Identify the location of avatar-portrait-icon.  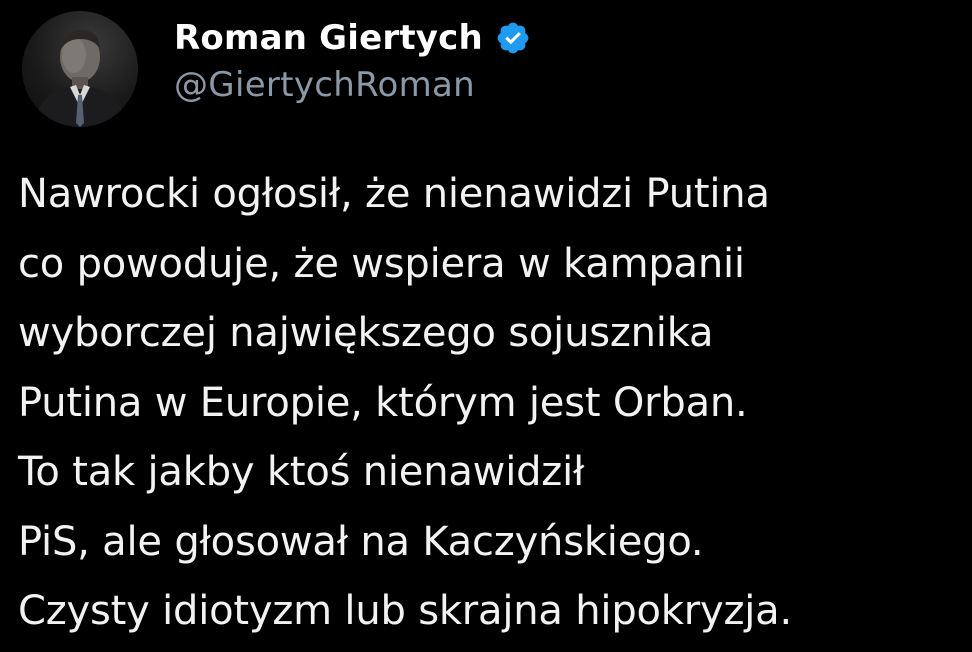
(80, 78).